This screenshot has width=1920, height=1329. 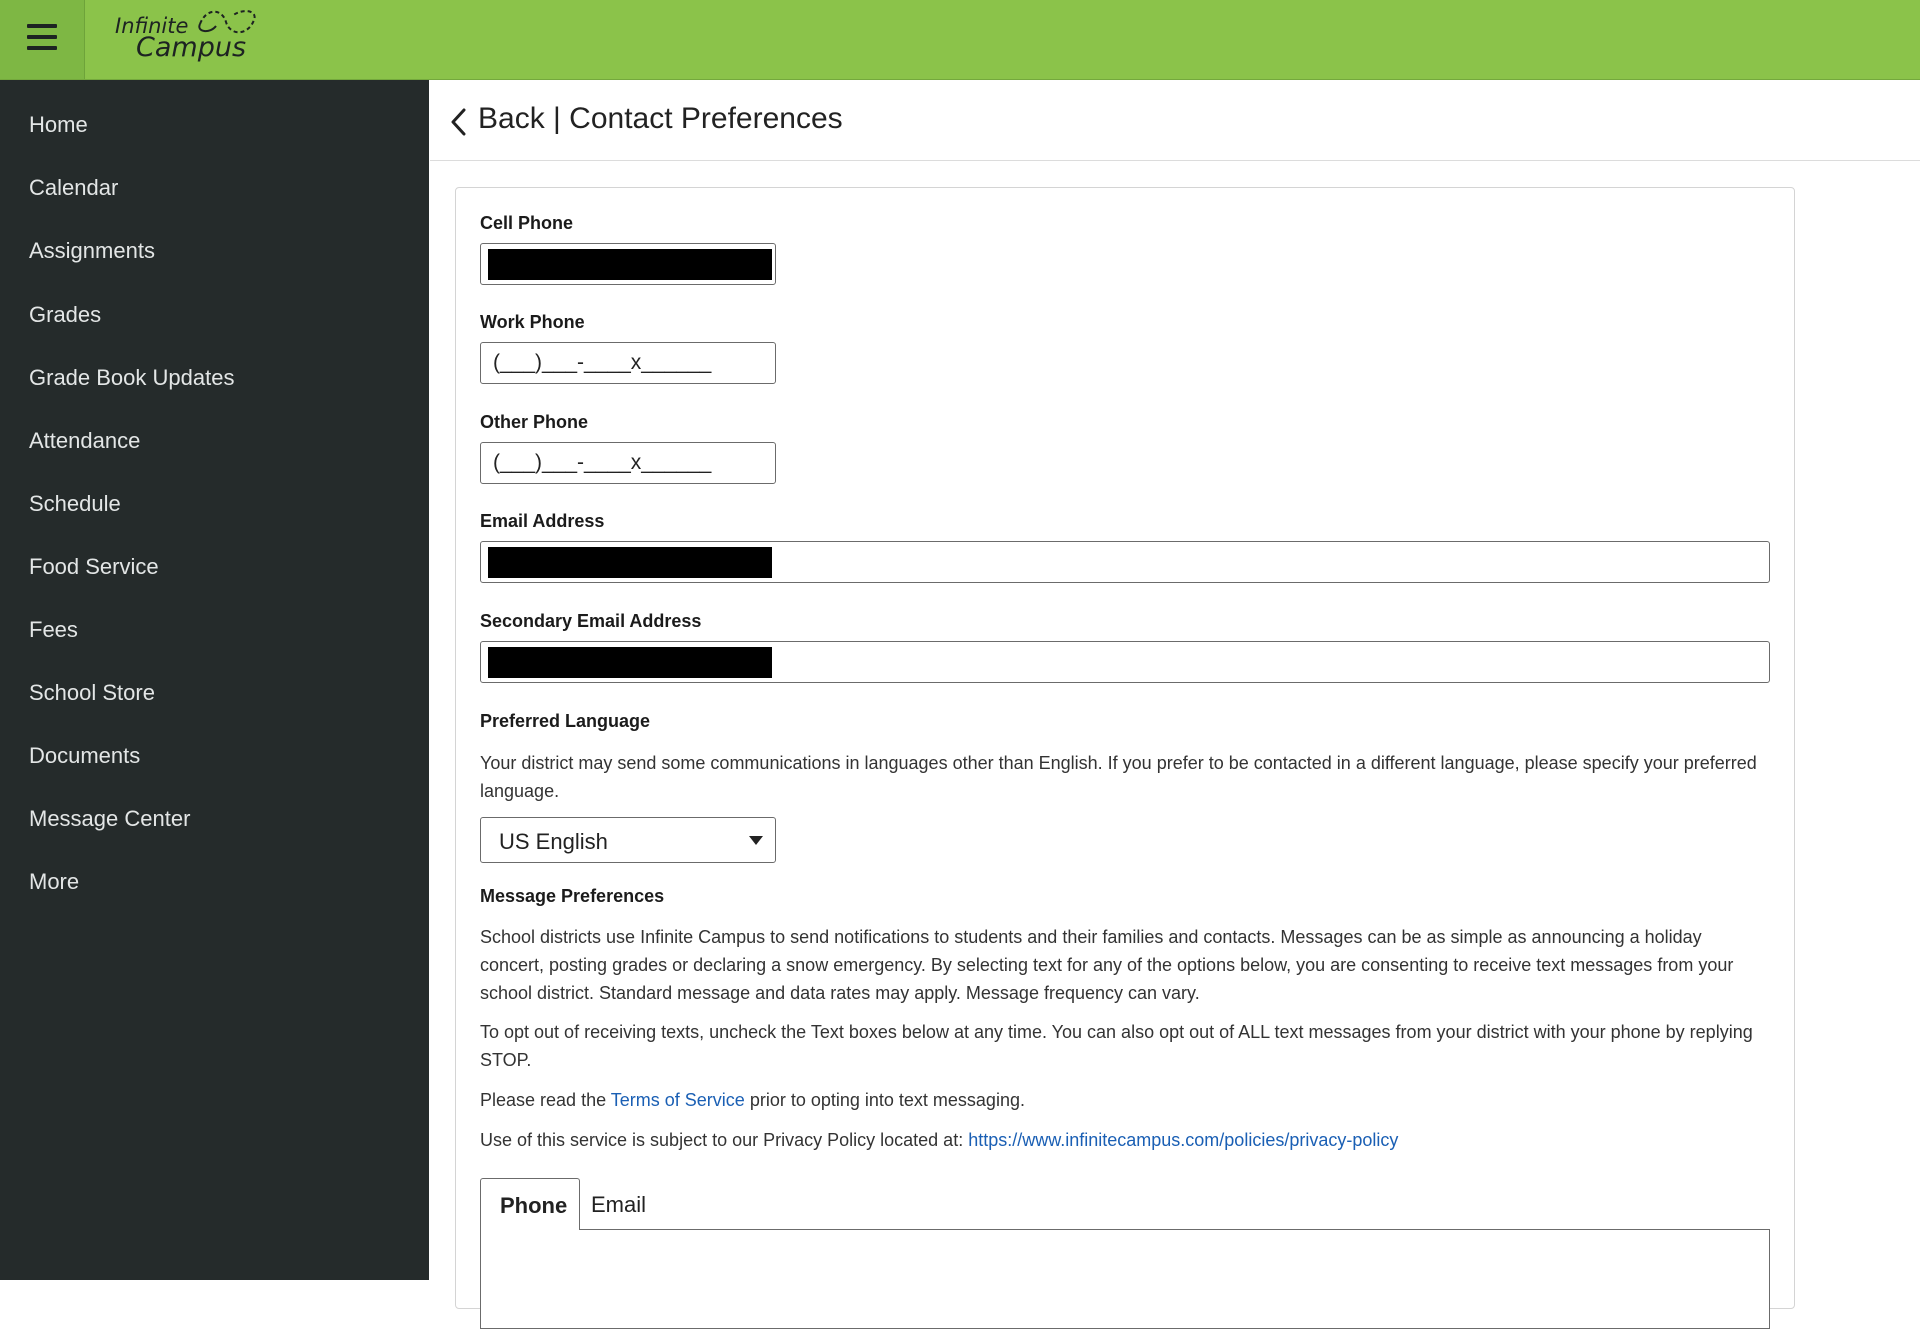 What do you see at coordinates (214, 881) in the screenshot?
I see `sidebar-item-more: More` at bounding box center [214, 881].